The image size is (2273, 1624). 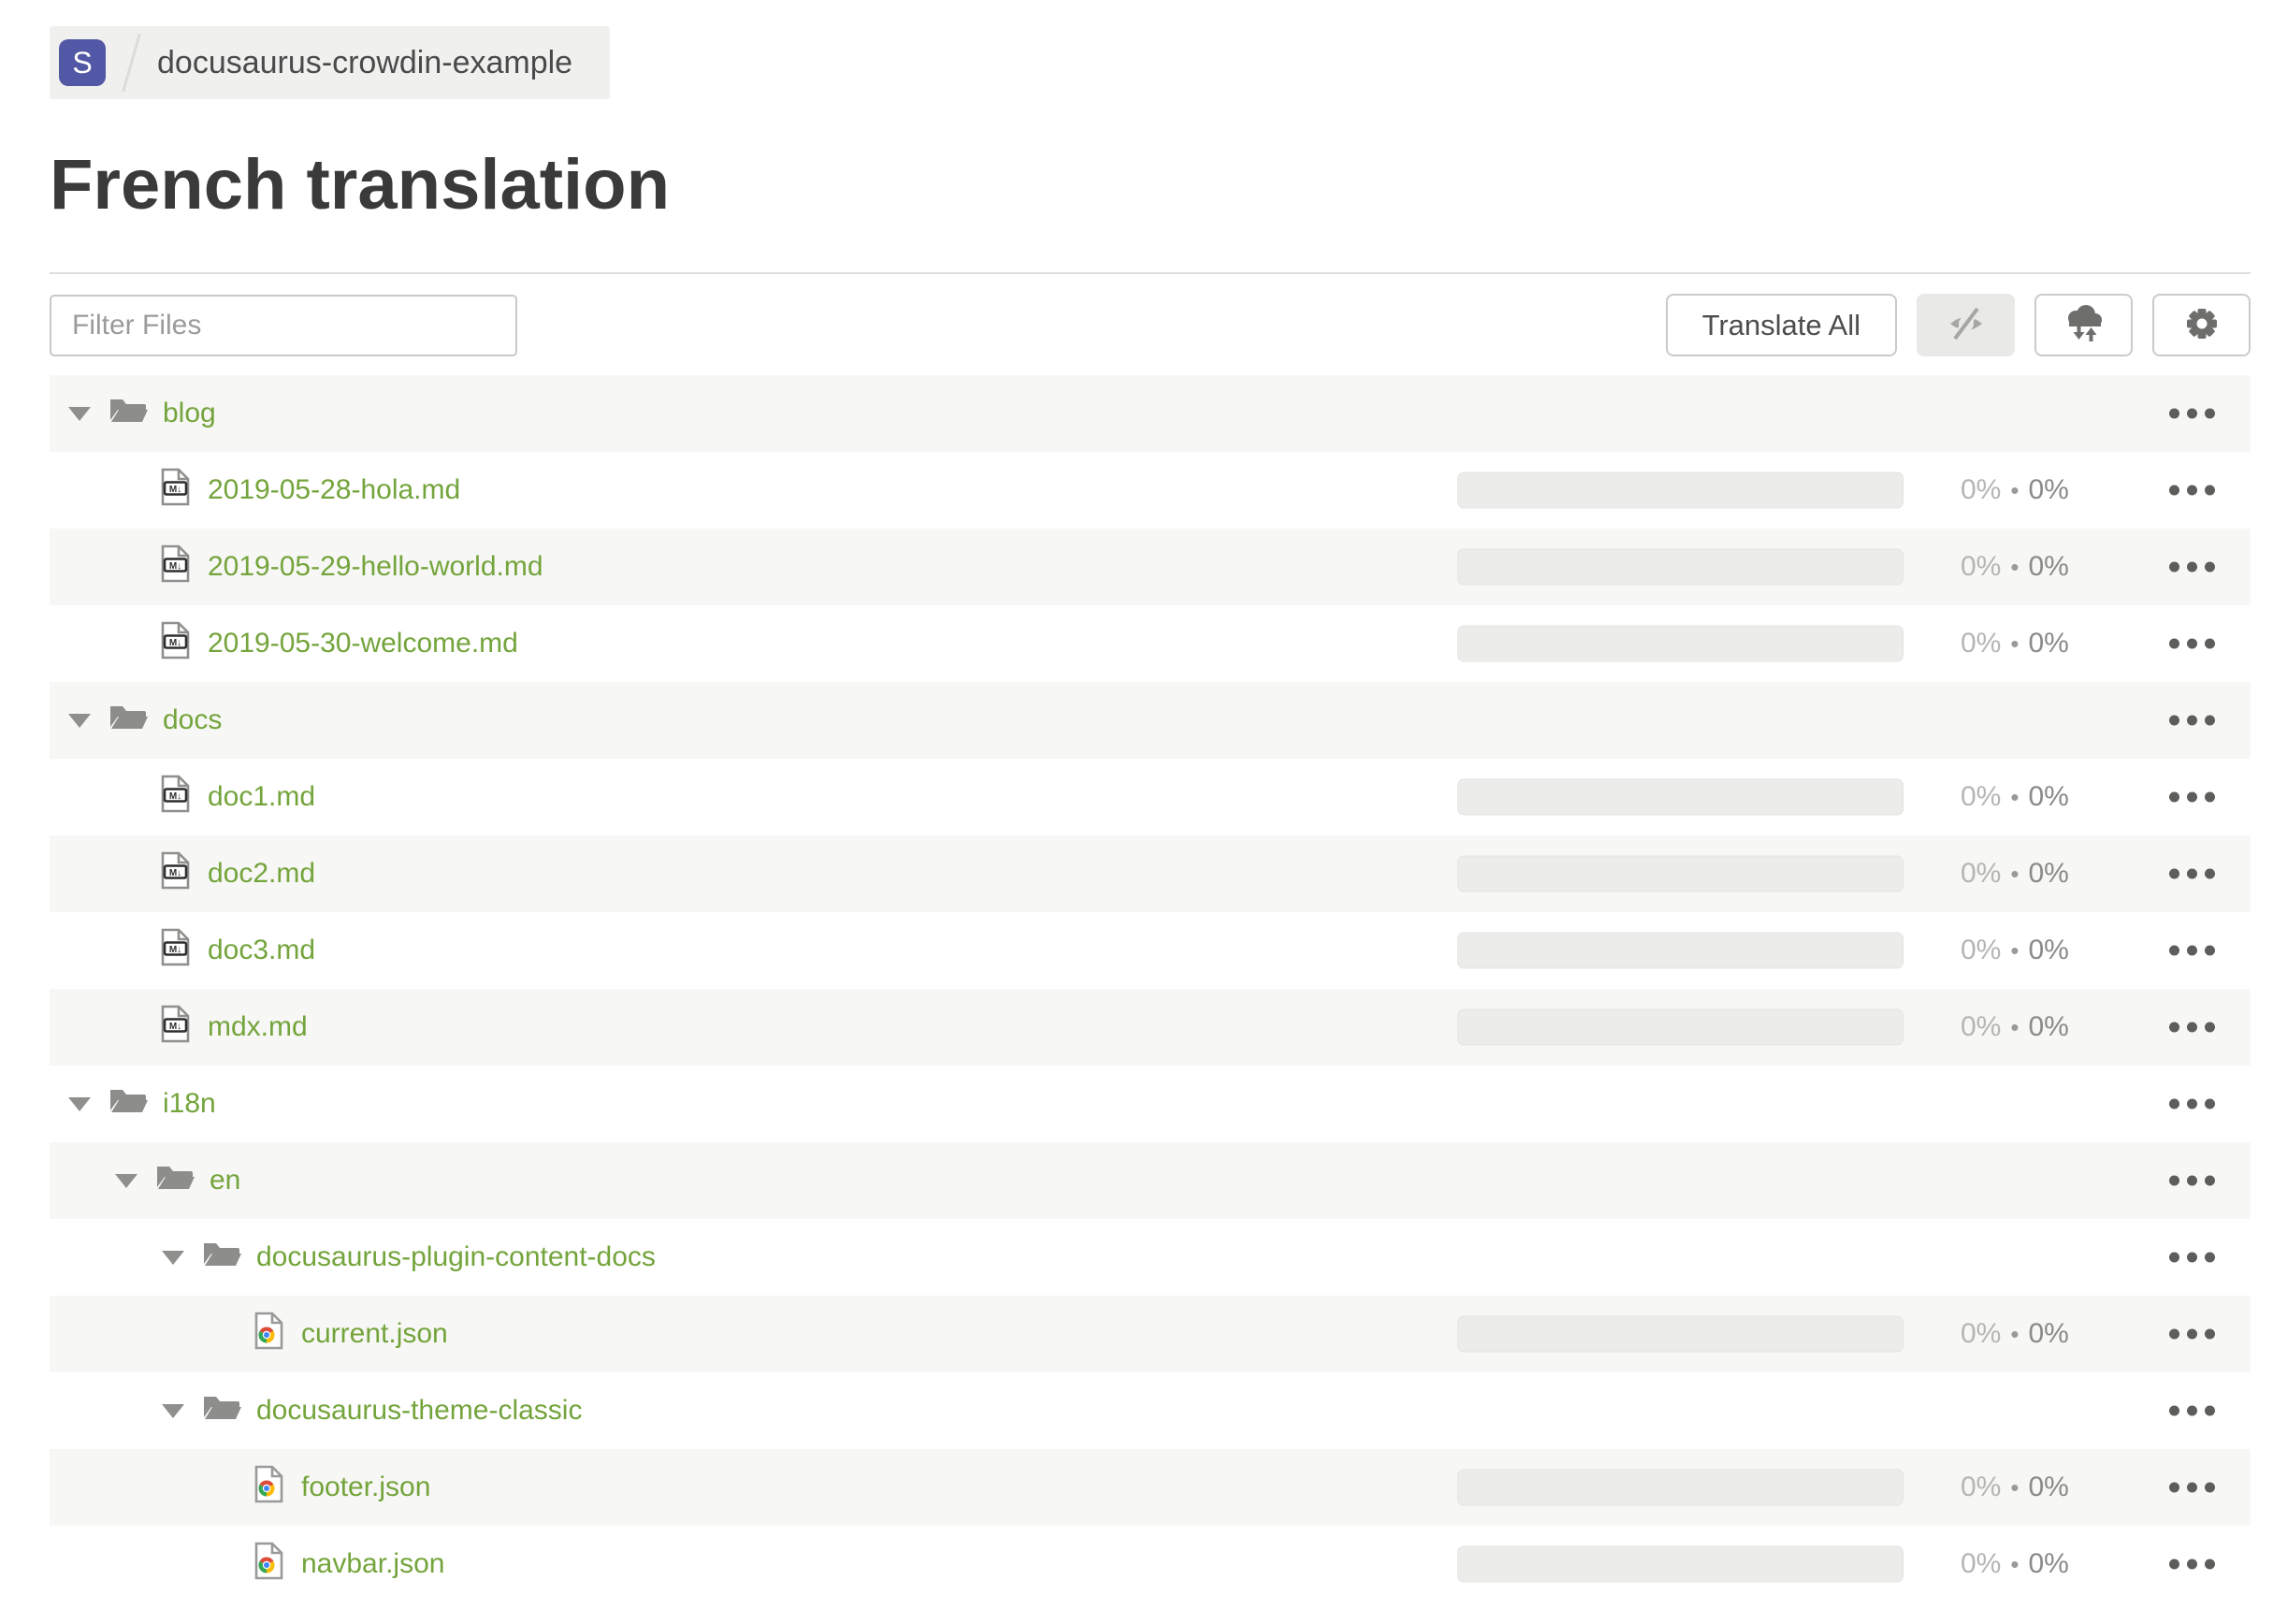 What do you see at coordinates (365, 1487) in the screenshot?
I see `file-name-link: footer.json` at bounding box center [365, 1487].